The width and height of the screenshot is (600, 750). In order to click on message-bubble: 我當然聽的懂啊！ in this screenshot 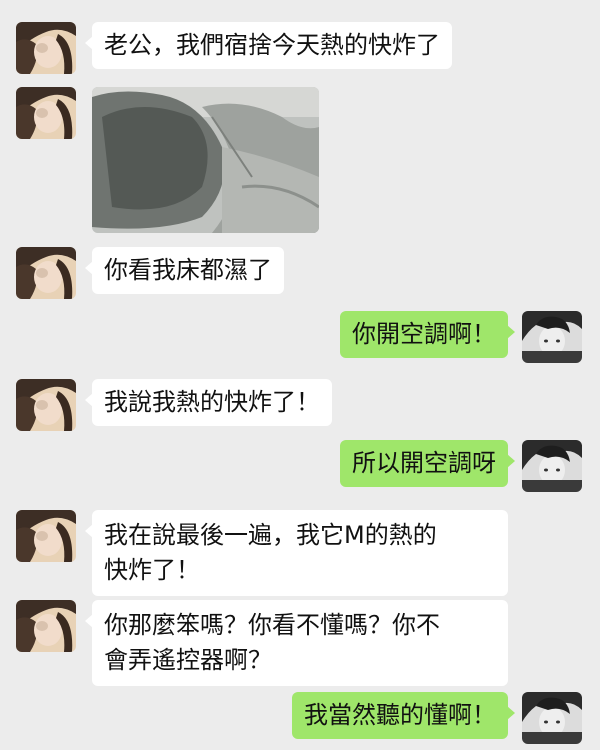, I will do `click(403, 715)`.